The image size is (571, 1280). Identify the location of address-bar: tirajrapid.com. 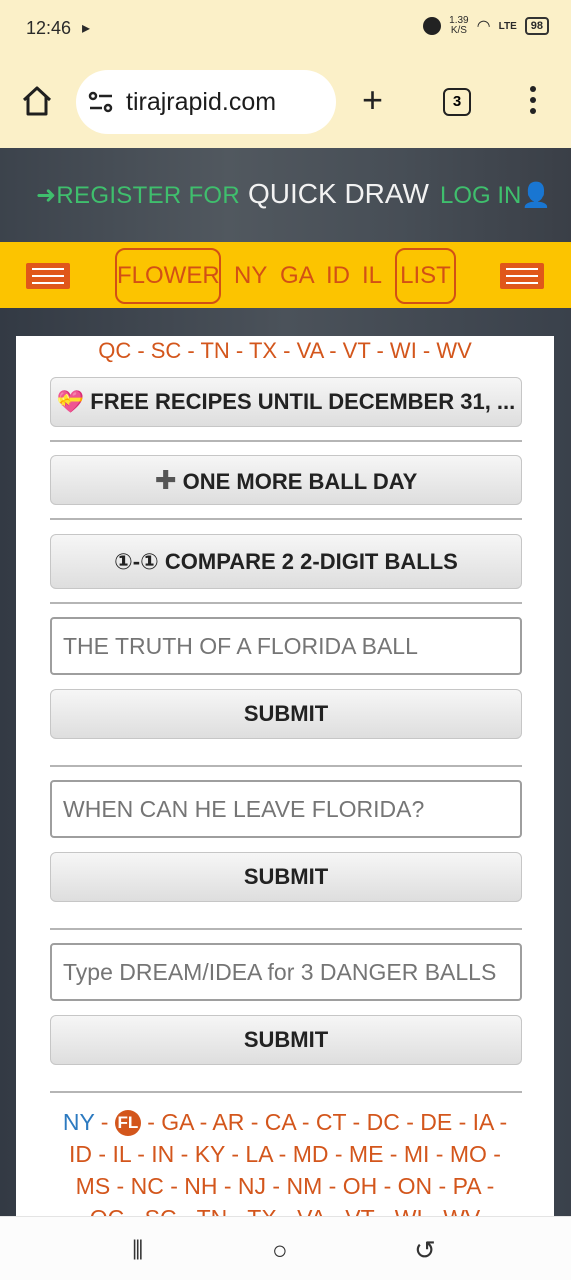
(206, 102).